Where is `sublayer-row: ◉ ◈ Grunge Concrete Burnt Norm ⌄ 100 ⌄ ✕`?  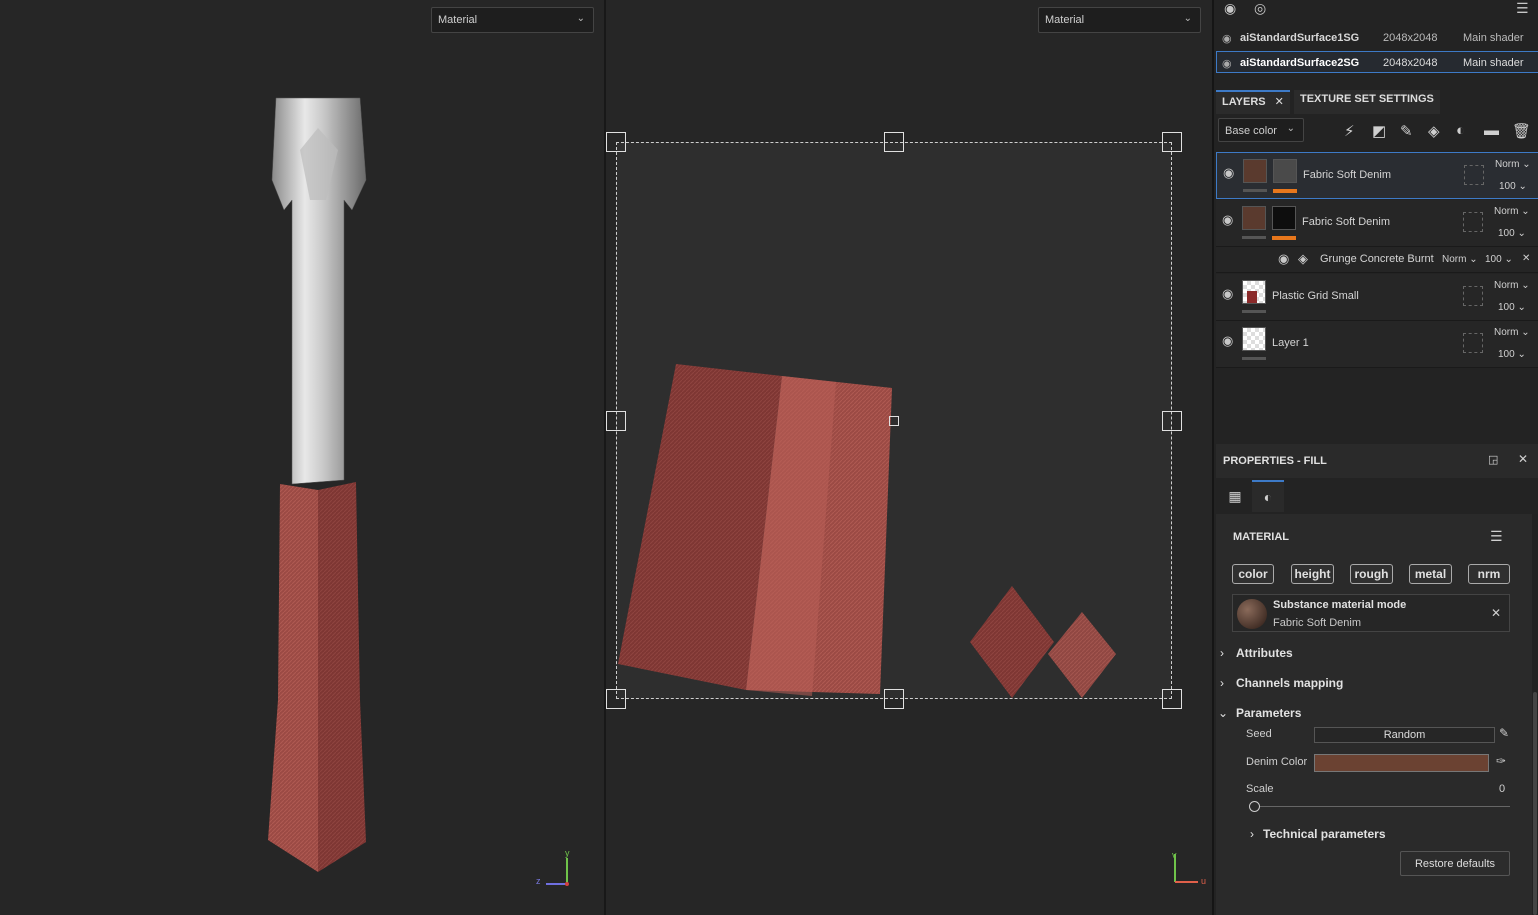 sublayer-row: ◉ ◈ Grunge Concrete Burnt Norm ⌄ 100 ⌄ ✕ is located at coordinates (1377, 260).